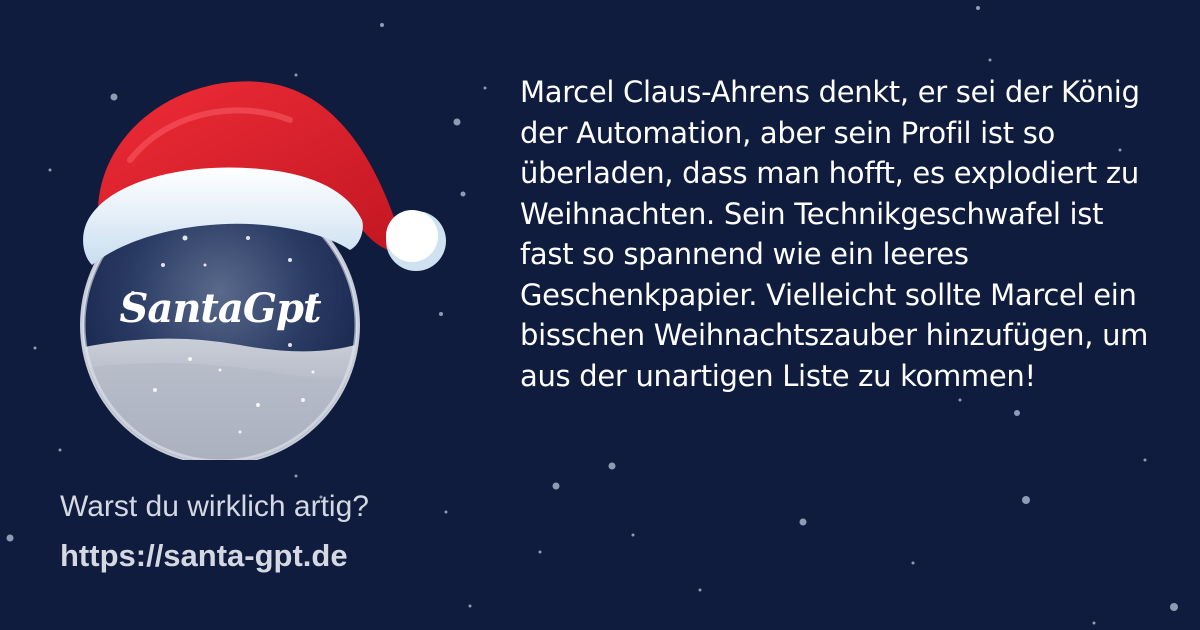 The image size is (1200, 630). I want to click on logo-text: SantaGpt, so click(221, 308).